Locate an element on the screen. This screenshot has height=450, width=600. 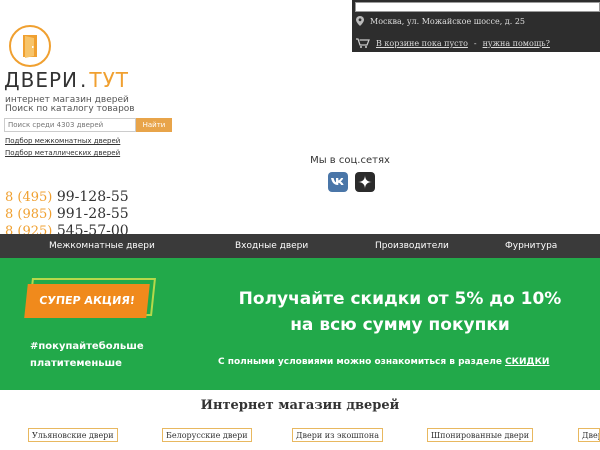
door-icon is located at coordinates (30, 46).